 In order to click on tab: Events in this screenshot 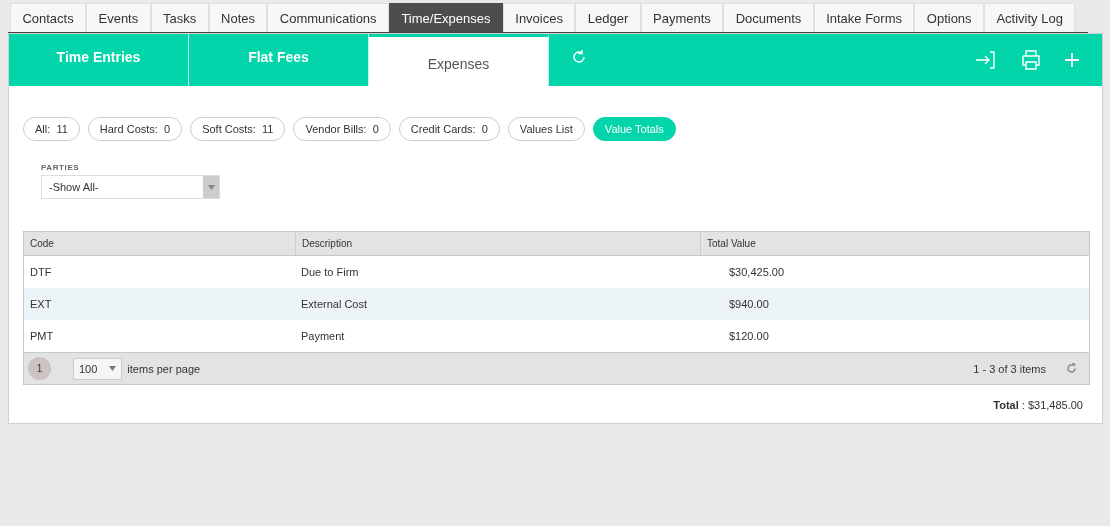, I will do `click(118, 17)`.